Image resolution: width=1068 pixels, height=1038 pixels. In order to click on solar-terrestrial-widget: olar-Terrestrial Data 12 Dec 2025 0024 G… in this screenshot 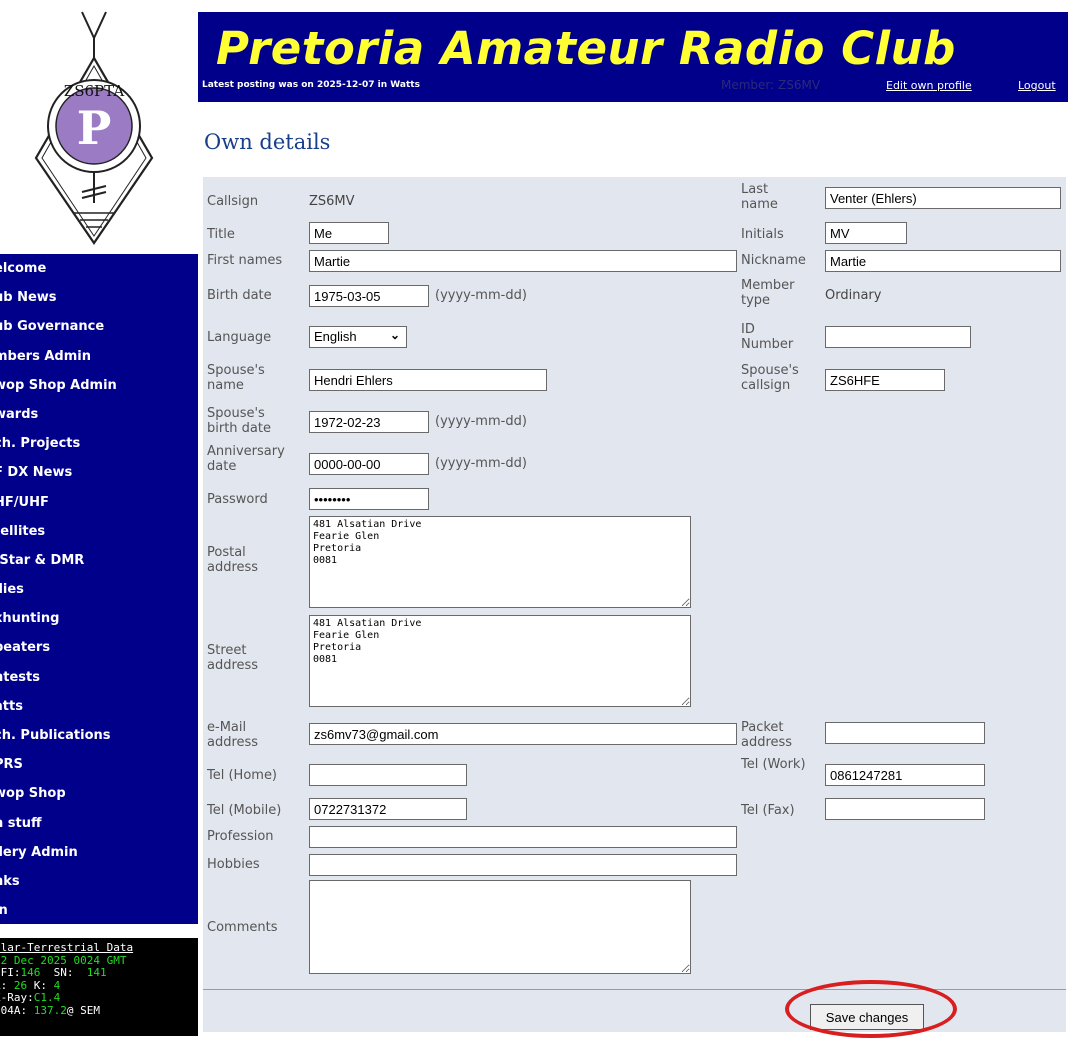, I will do `click(99, 987)`.